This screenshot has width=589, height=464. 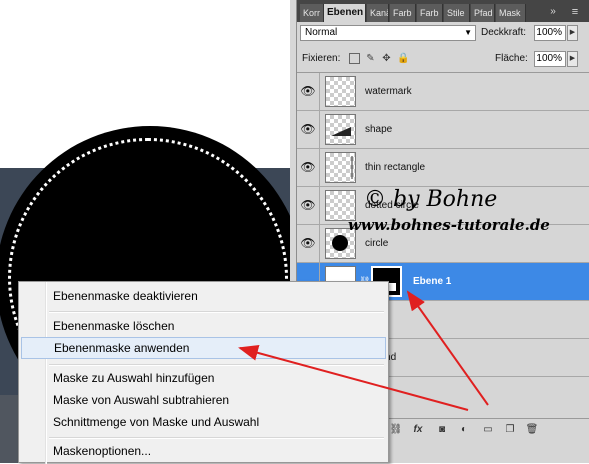 What do you see at coordinates (203, 326) in the screenshot?
I see `menu-item-delete-mask: Ebenenmaske löschen` at bounding box center [203, 326].